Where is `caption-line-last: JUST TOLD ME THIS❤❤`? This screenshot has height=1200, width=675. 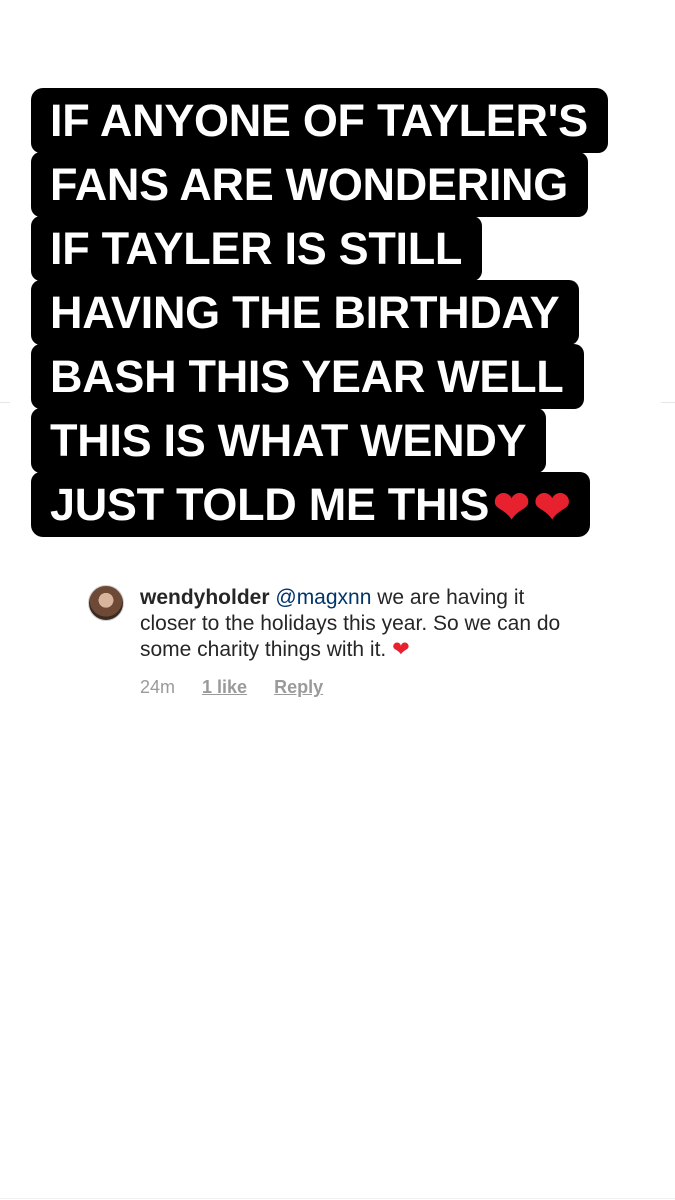
caption-line-last: JUST TOLD ME THIS❤❤ is located at coordinates (311, 504).